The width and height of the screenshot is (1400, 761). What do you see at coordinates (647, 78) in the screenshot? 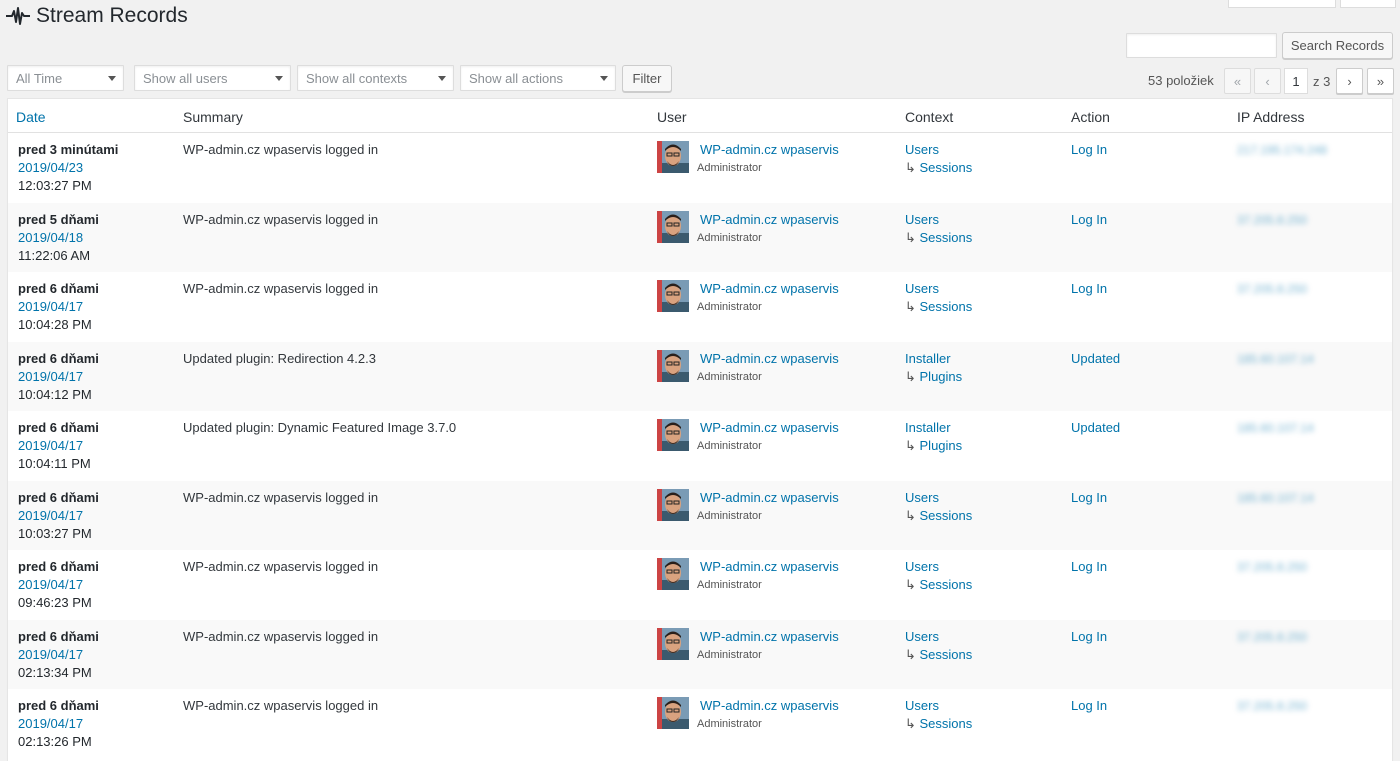
I see `filter-button: Filter` at bounding box center [647, 78].